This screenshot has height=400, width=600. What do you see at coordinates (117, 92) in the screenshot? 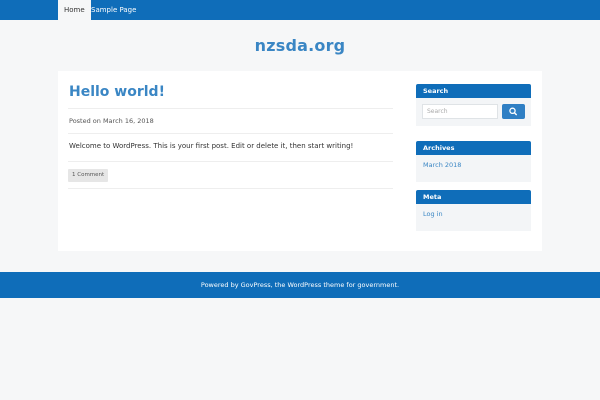
I see `post-title: Hello world!` at bounding box center [117, 92].